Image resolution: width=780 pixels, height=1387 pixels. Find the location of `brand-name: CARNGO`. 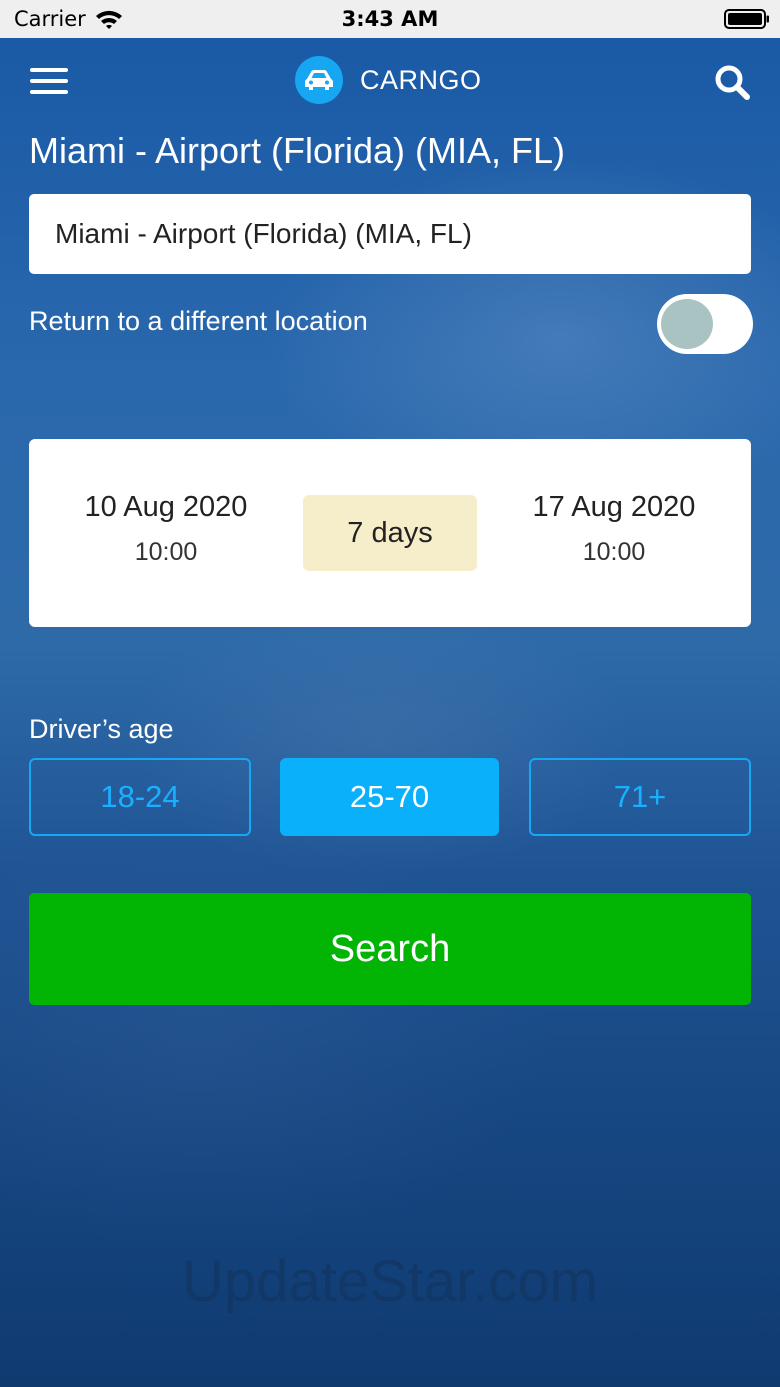

brand-name: CARNGO is located at coordinates (421, 79).